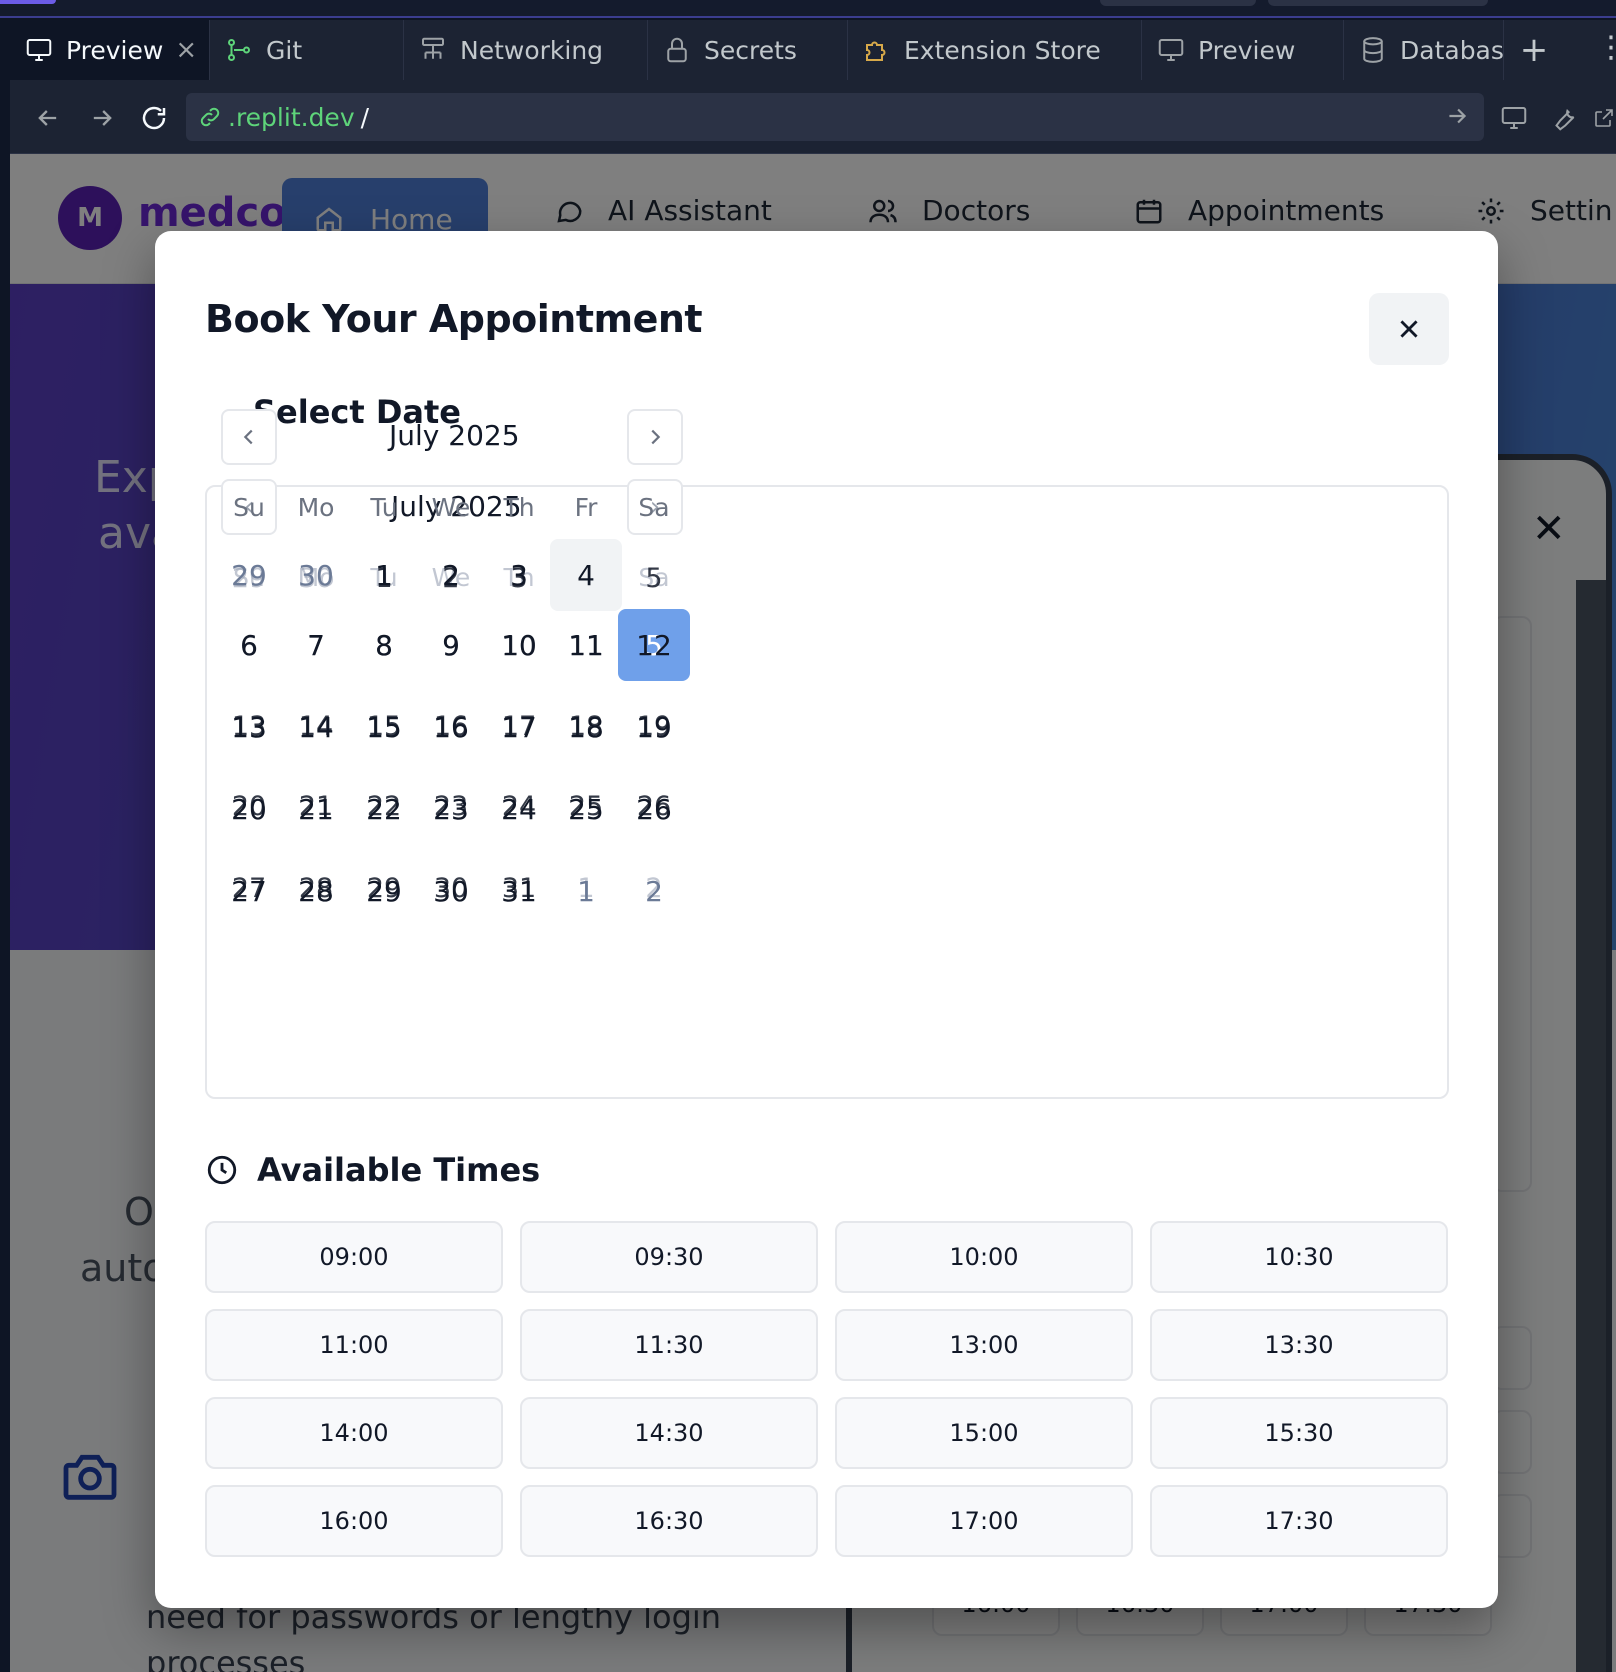  Describe the element at coordinates (454, 435) in the screenshot. I see `calendar-month-label: July 2025` at that location.